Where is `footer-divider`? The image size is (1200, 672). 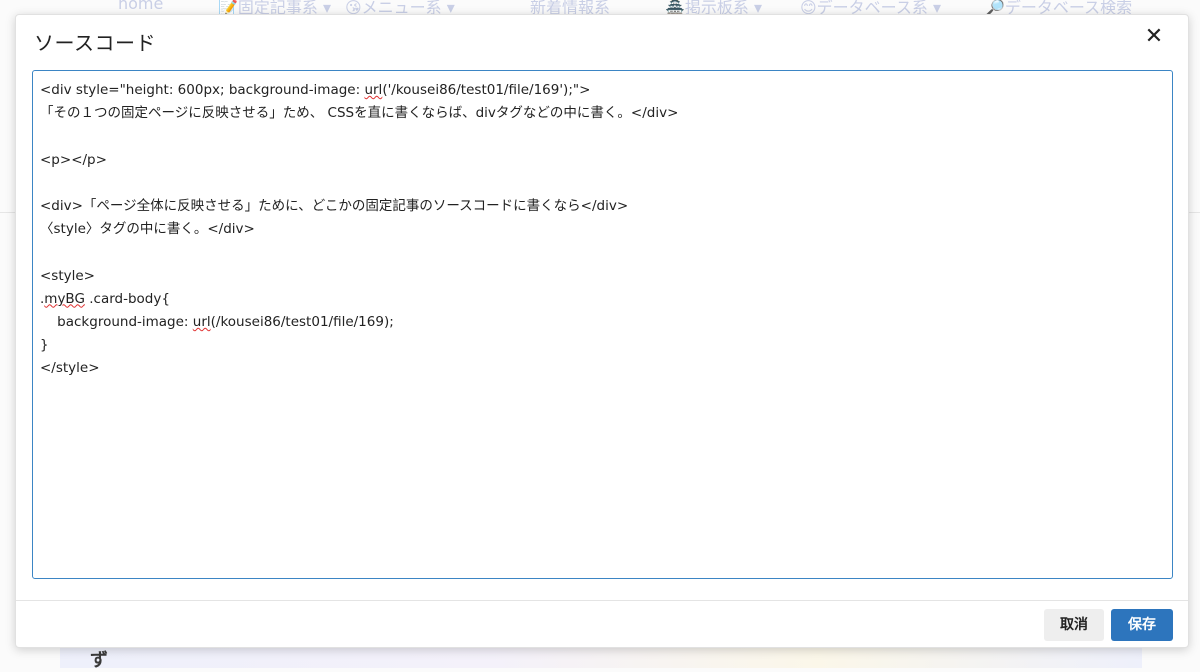 footer-divider is located at coordinates (602, 600).